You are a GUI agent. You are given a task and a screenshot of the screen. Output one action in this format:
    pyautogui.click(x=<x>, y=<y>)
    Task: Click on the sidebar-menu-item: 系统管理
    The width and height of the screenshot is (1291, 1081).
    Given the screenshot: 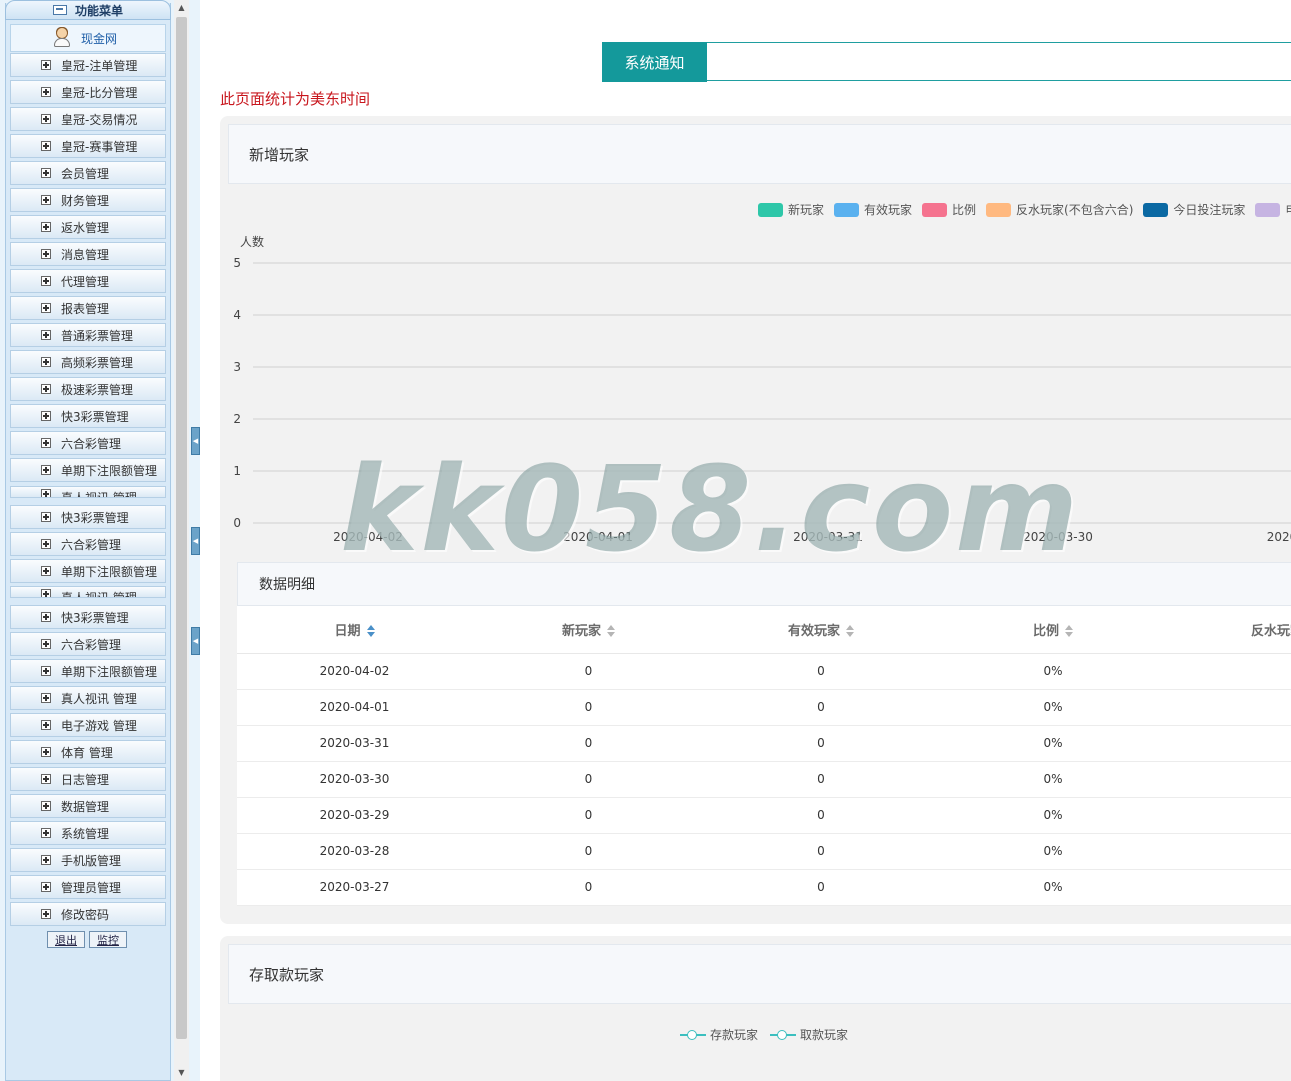 What is the action you would take?
    pyautogui.click(x=88, y=833)
    